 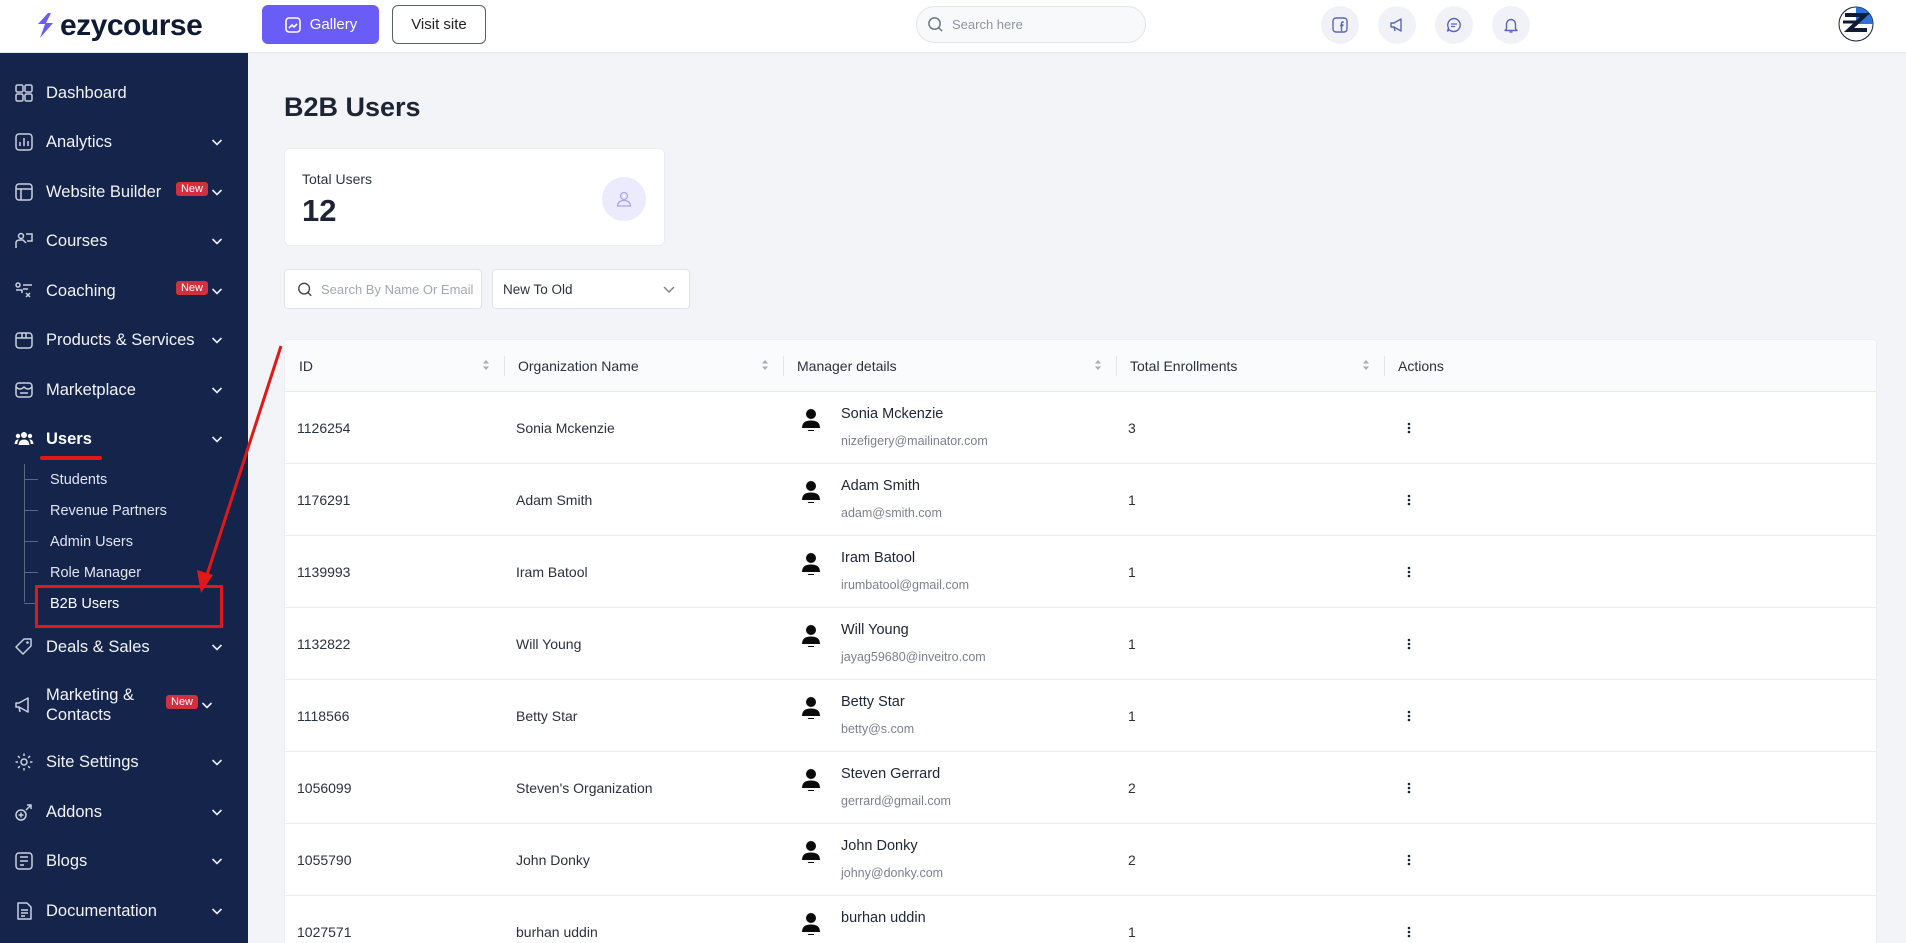 I want to click on manager-details: Steven Gerrard gerrard@gmail.com, so click(x=949, y=788).